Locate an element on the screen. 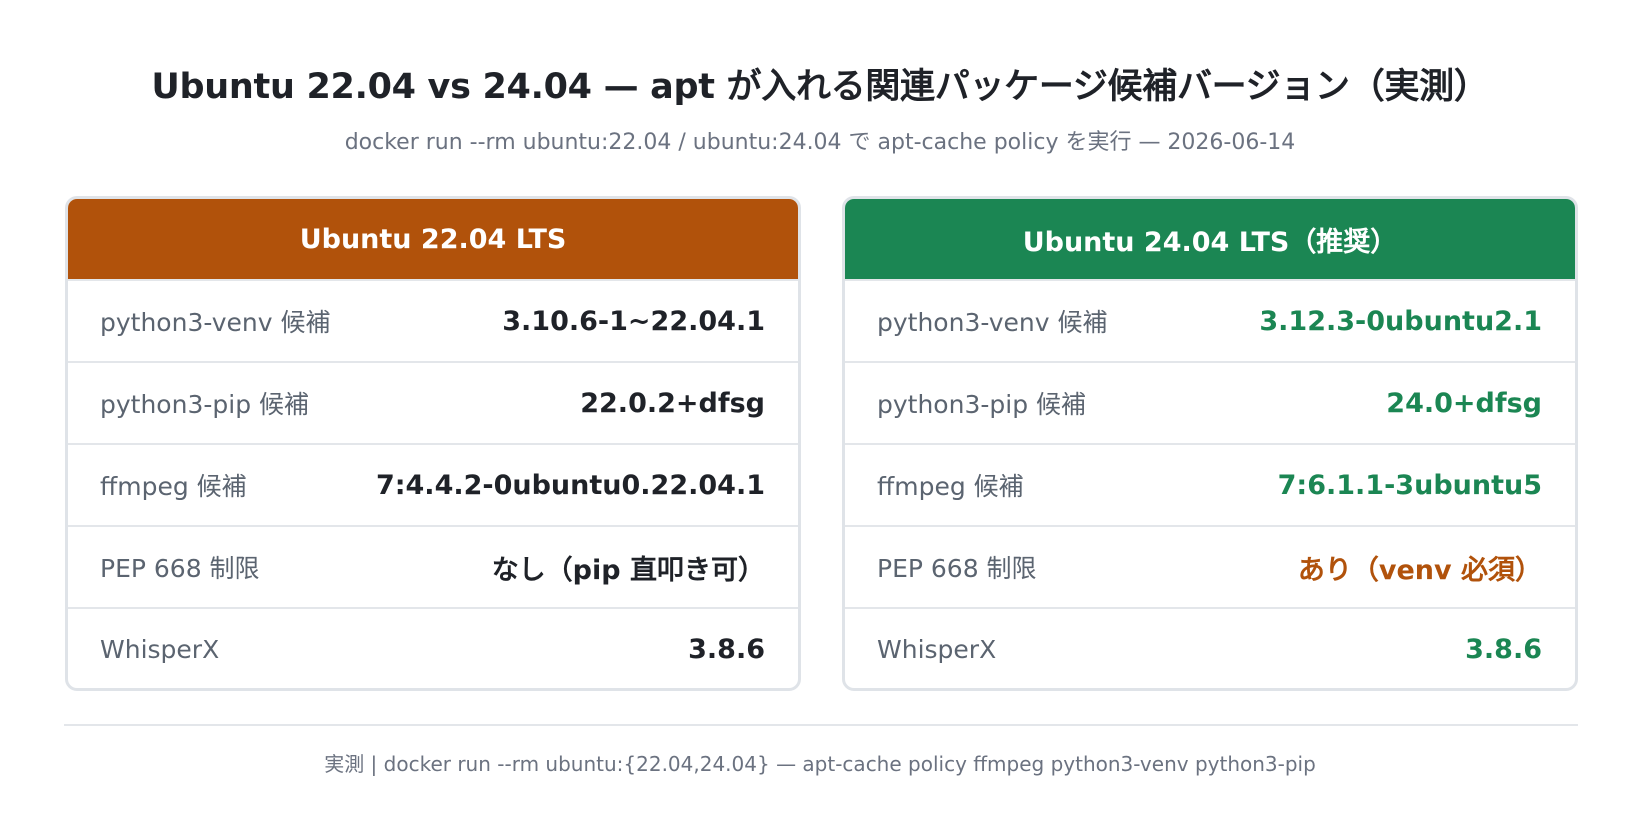  table-row-python3-pip: python3-pip 候補 24.0+dfsg is located at coordinates (1210, 402).